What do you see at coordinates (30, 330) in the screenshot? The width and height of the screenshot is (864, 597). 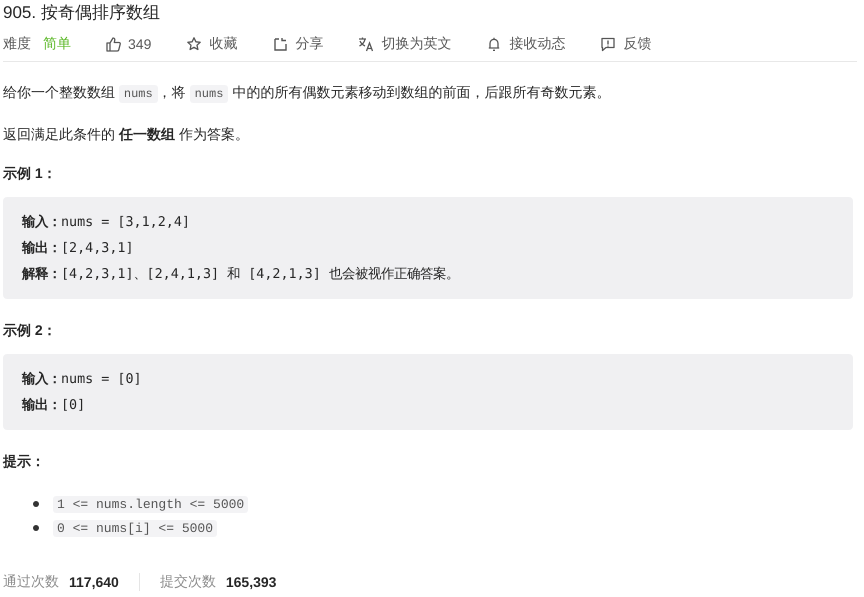 I see `example-heading: 示例 2：` at bounding box center [30, 330].